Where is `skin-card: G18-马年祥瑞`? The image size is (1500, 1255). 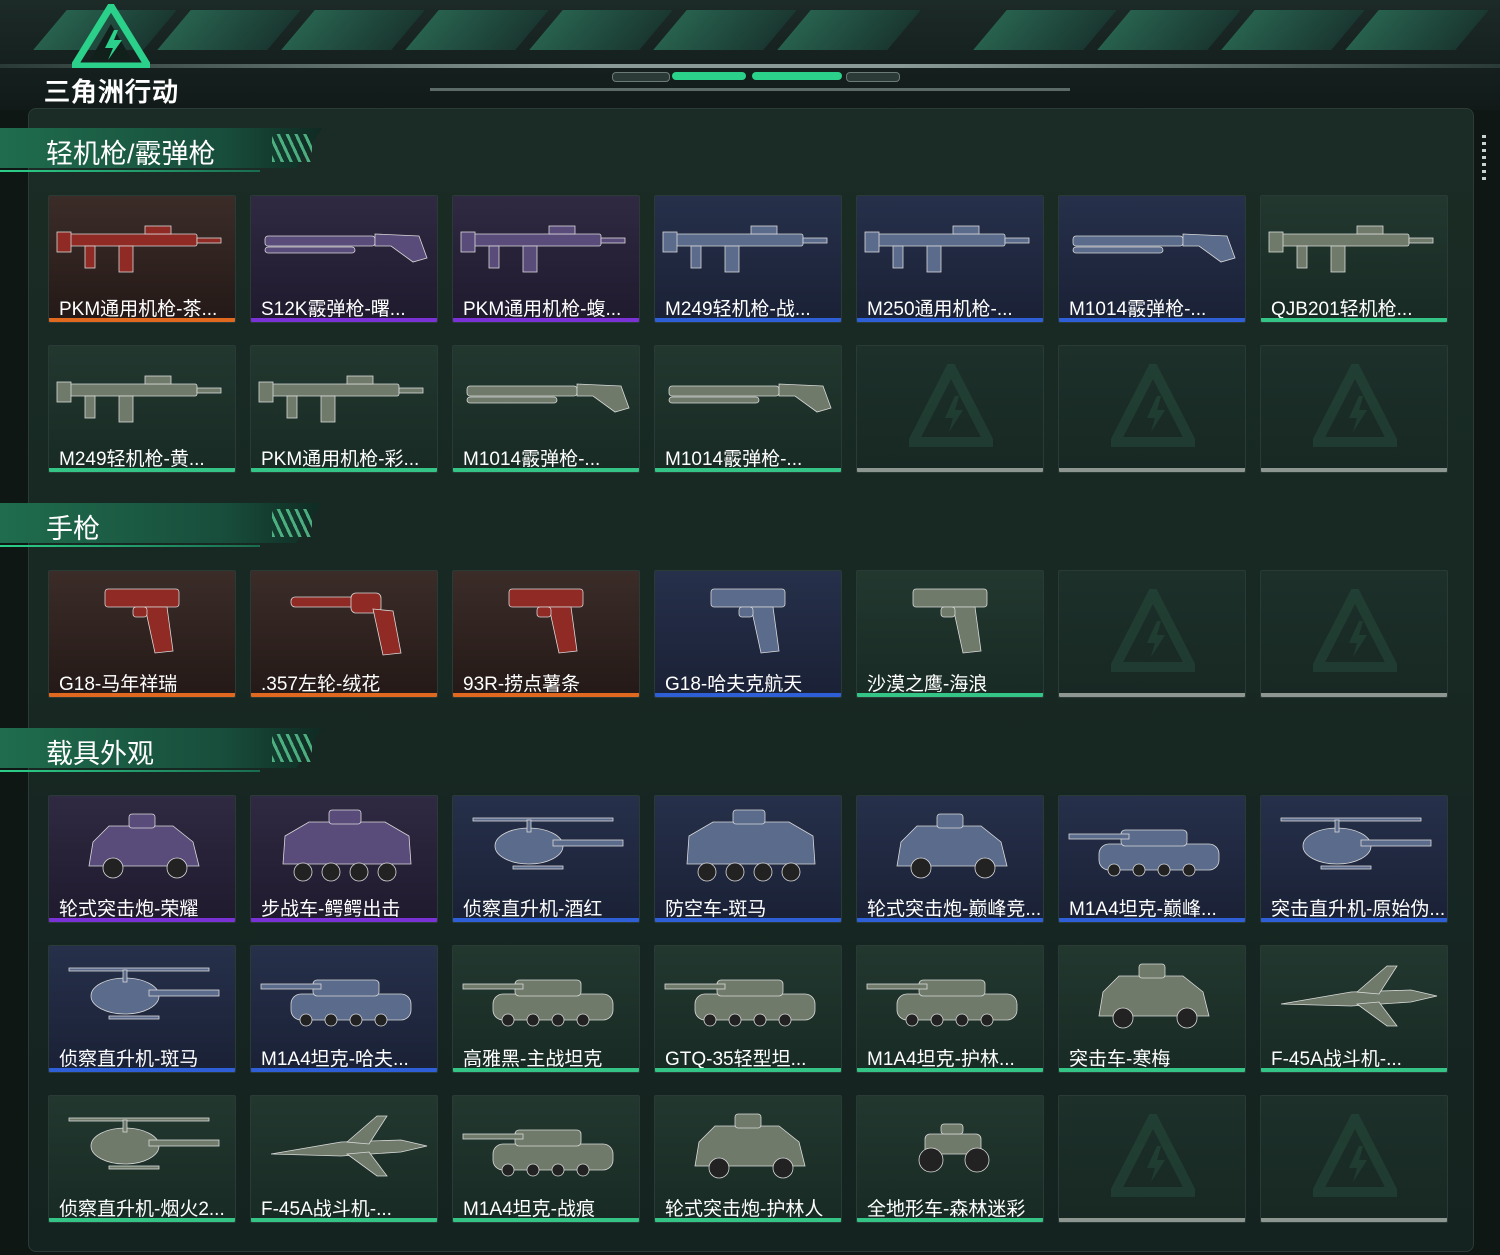 skin-card: G18-马年祥瑞 is located at coordinates (142, 634).